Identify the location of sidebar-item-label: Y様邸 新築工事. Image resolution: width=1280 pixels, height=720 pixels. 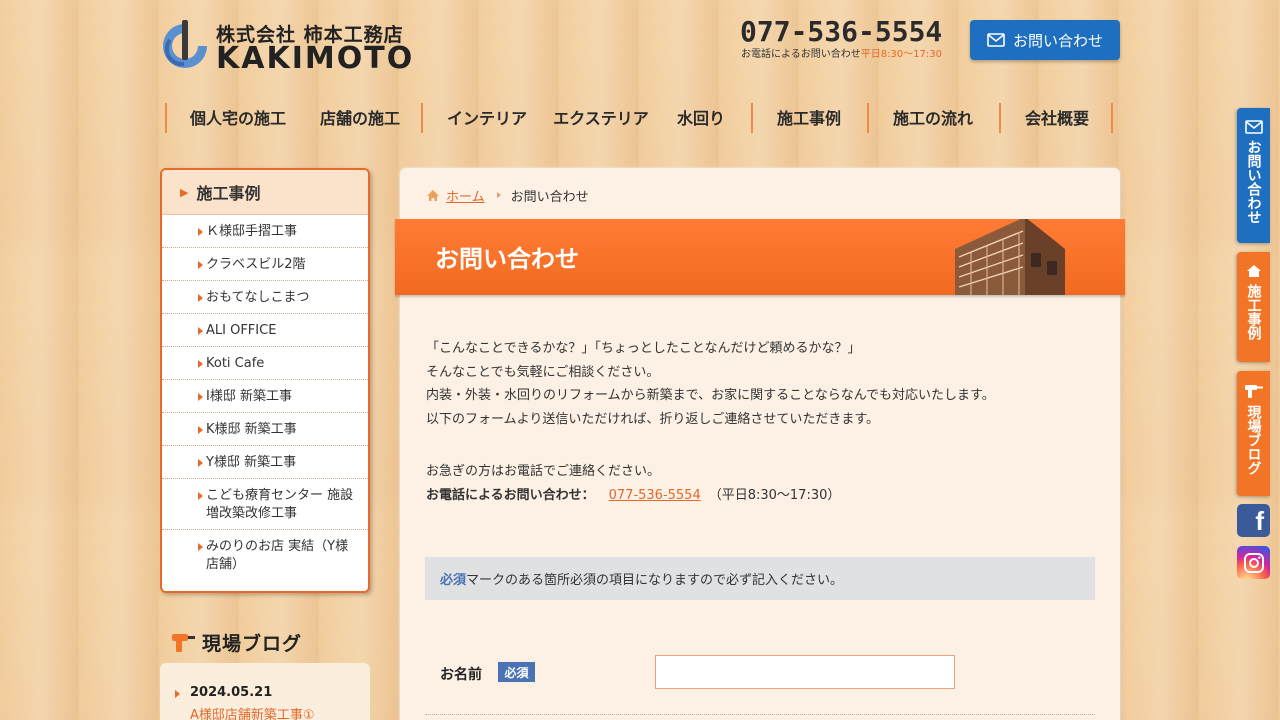
(251, 462).